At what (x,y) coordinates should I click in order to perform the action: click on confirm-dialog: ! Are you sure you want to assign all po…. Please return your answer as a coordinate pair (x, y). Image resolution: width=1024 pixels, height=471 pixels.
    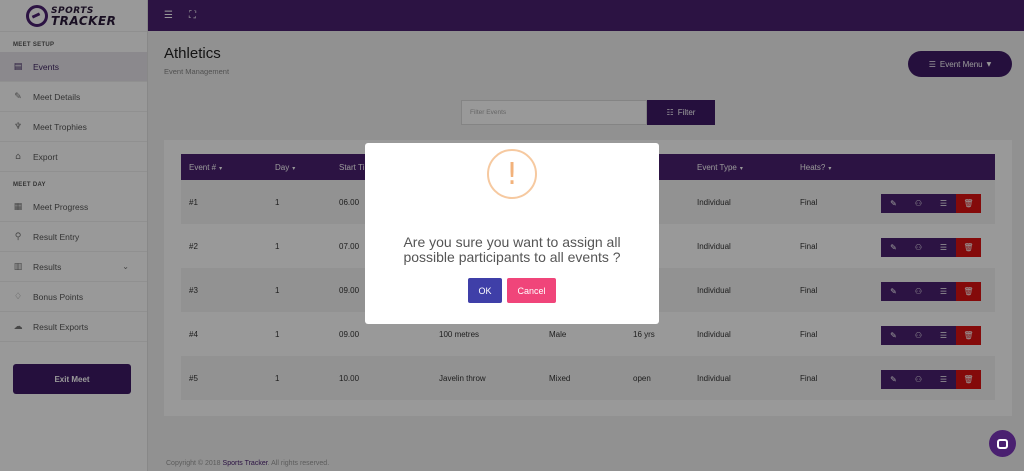
    Looking at the image, I should click on (512, 233).